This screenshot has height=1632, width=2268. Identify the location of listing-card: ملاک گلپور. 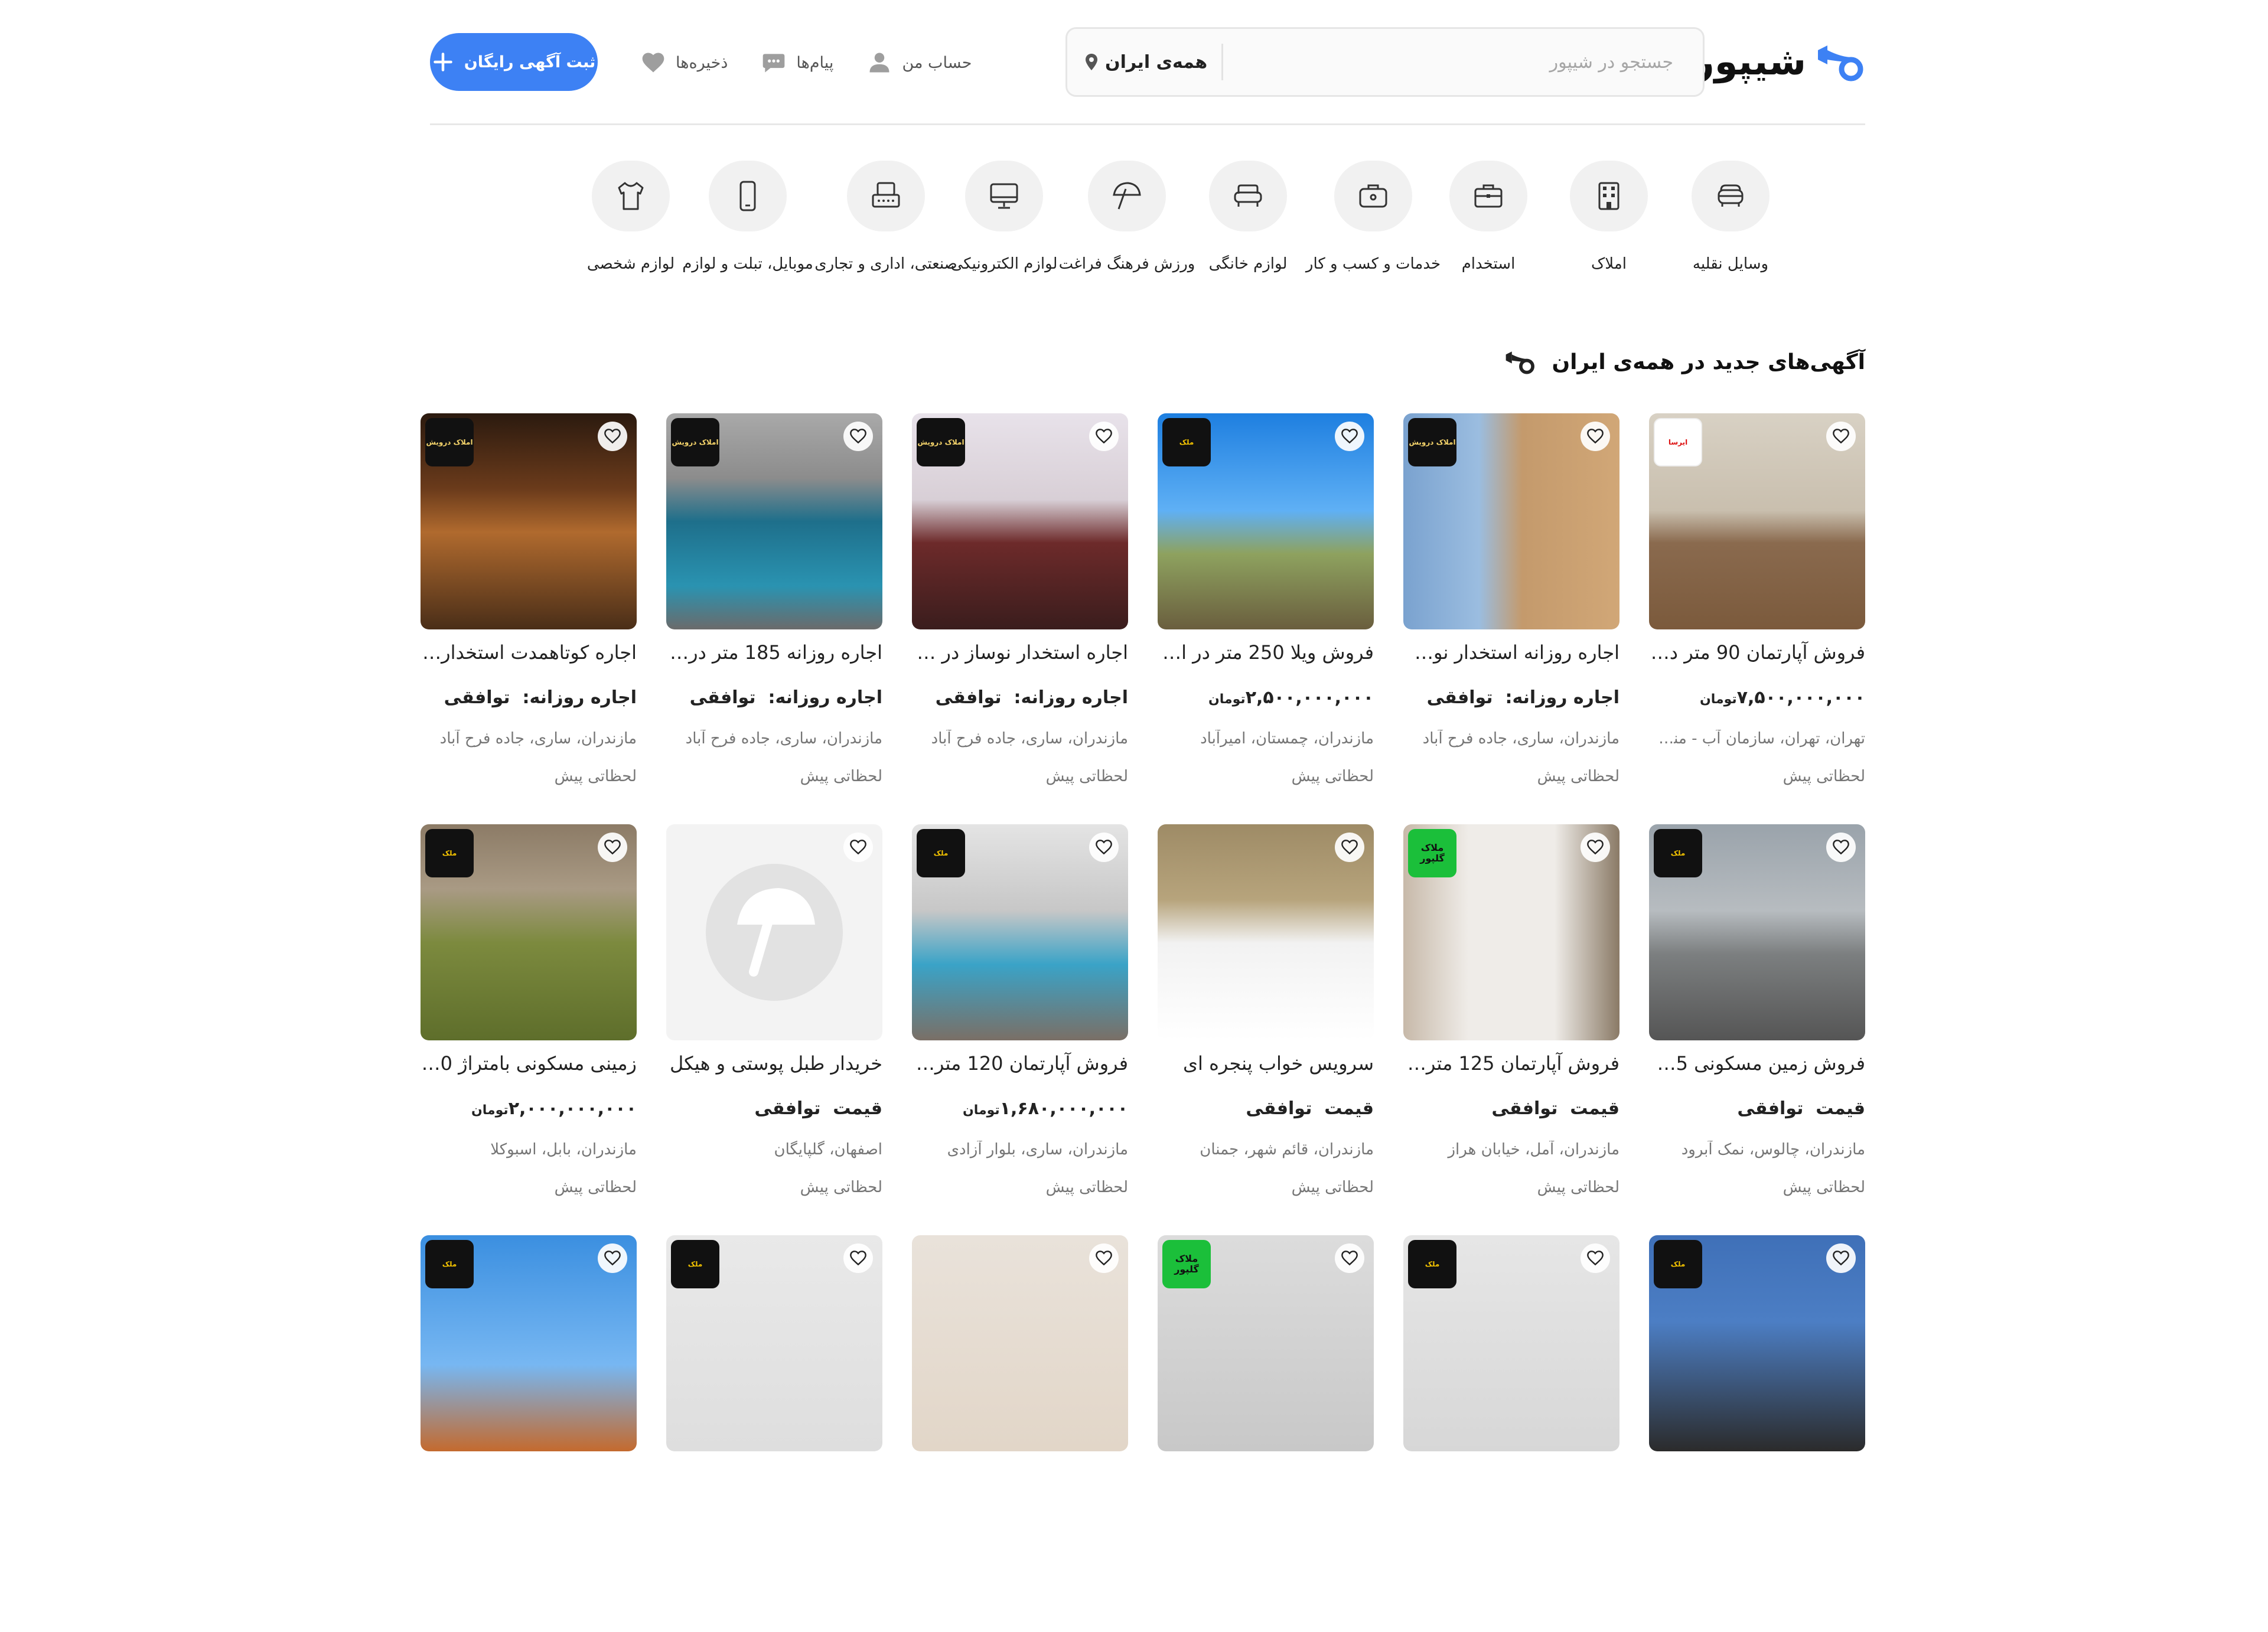
(1266, 1433).